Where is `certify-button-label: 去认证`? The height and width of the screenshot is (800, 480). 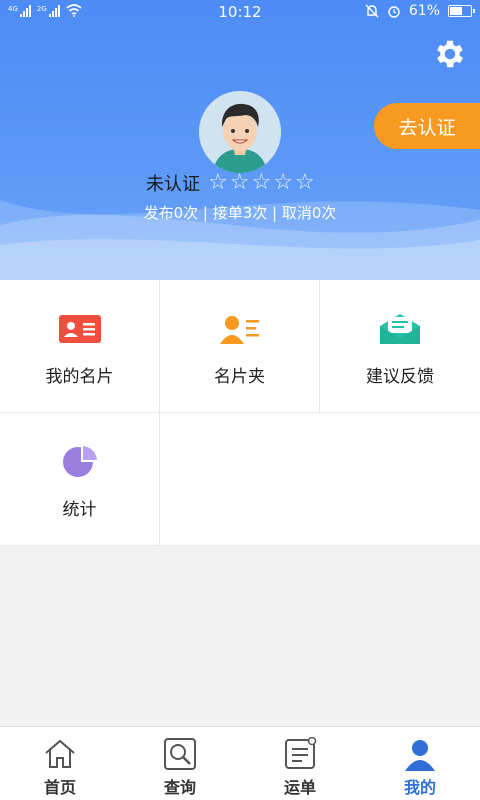 certify-button-label: 去认证 is located at coordinates (427, 127).